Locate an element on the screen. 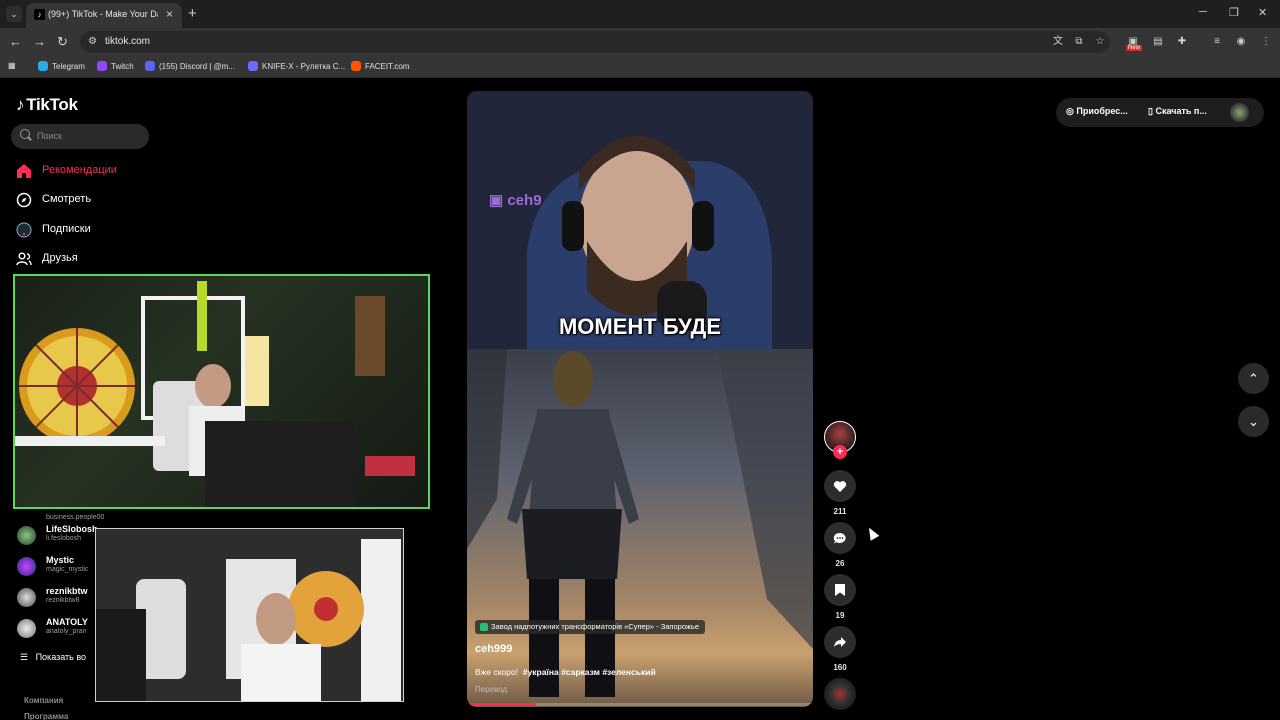  search-placeholder: Поиск is located at coordinates (49, 136).